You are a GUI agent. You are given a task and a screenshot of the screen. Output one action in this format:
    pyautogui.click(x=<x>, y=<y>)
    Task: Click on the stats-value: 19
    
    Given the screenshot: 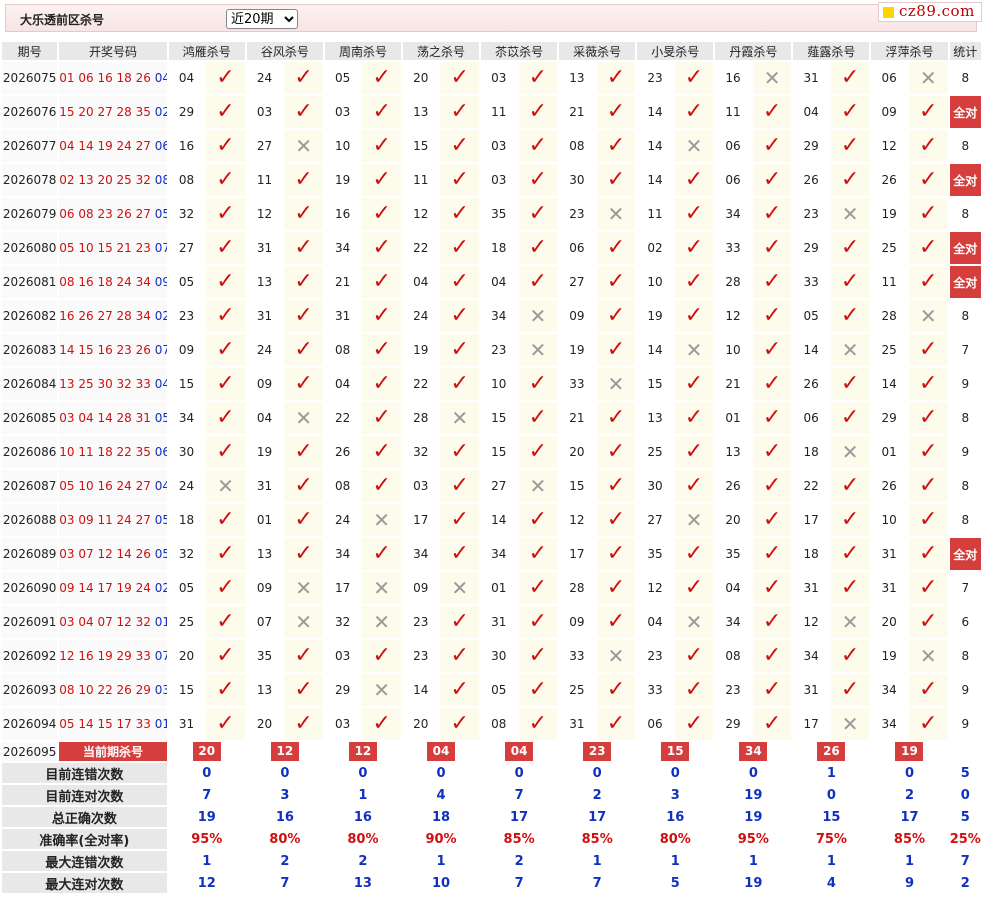 What is the action you would take?
    pyautogui.click(x=753, y=883)
    